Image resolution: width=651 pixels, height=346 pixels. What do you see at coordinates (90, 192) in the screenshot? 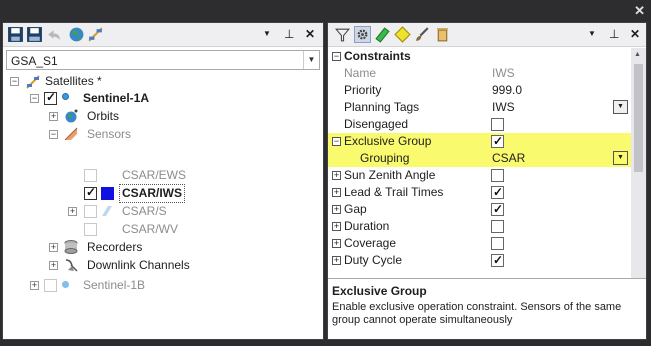
I see `csar-iws-checkbox: ✓` at bounding box center [90, 192].